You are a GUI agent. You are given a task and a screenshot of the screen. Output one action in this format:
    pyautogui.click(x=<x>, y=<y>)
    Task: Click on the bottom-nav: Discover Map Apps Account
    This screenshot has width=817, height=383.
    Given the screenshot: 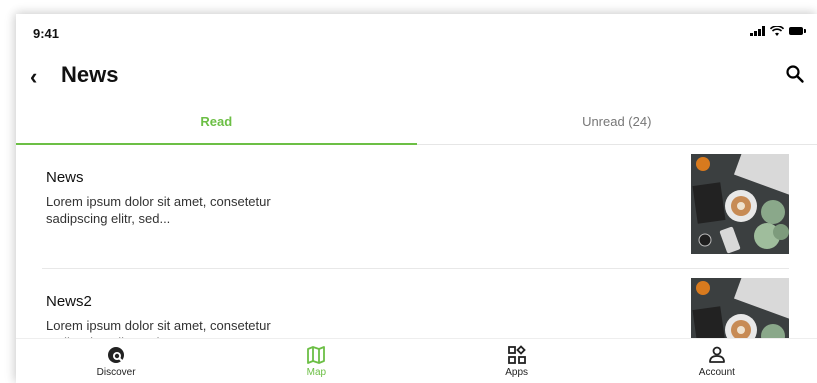 What is the action you would take?
    pyautogui.click(x=416, y=360)
    